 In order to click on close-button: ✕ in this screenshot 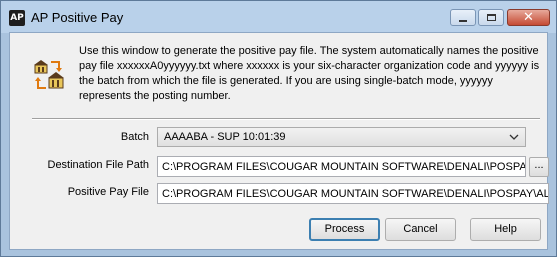, I will do `click(528, 17)`.